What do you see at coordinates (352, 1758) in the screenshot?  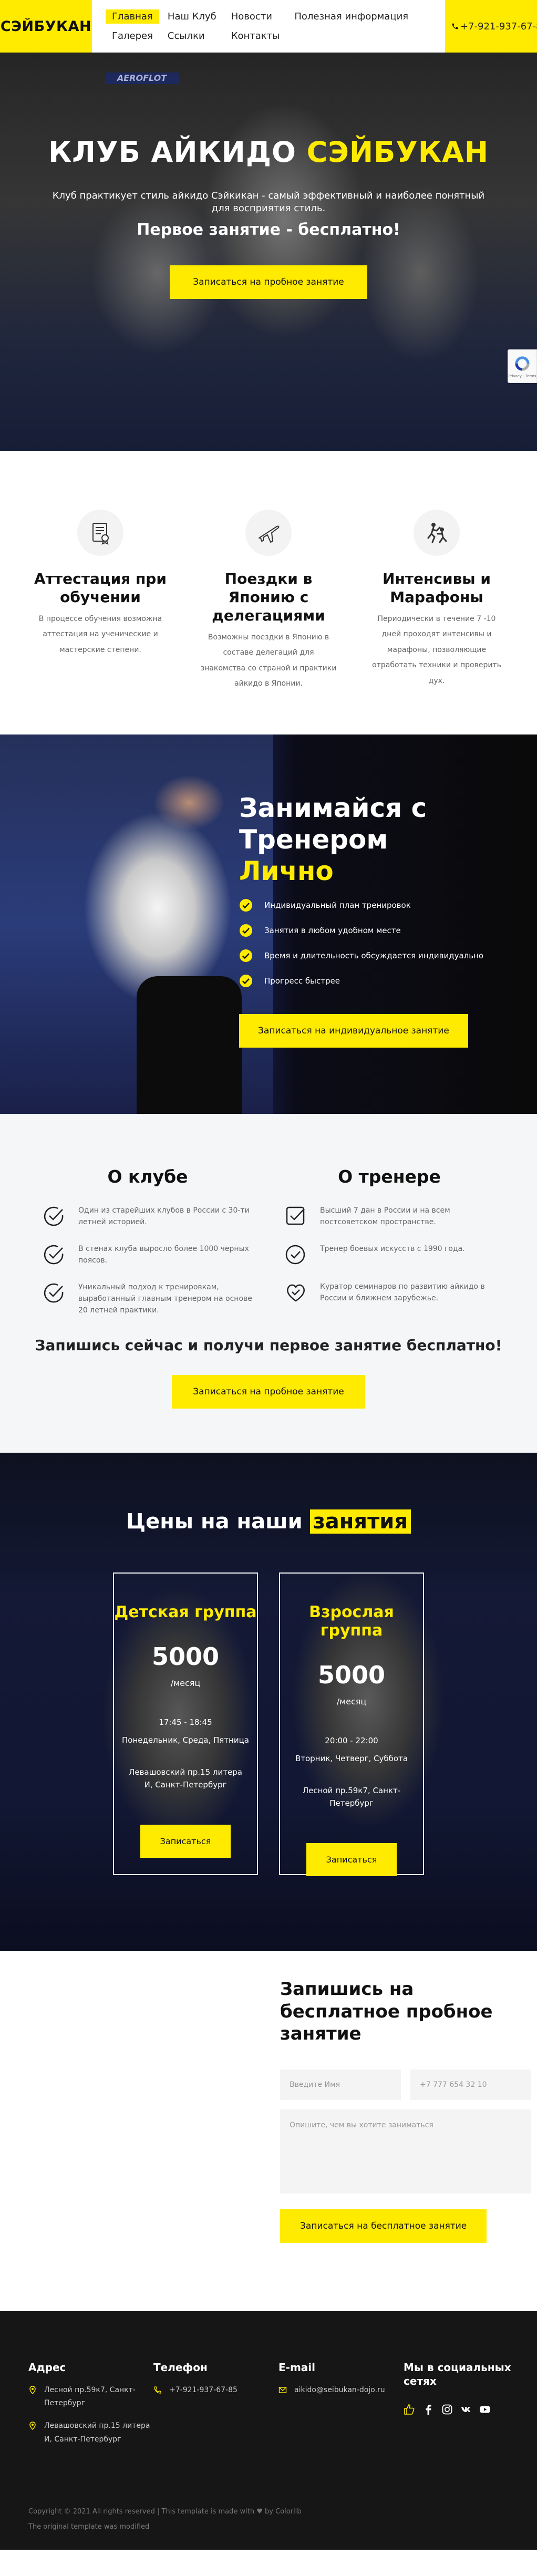 I see `card-days: Вторник, Четверг, Суббота` at bounding box center [352, 1758].